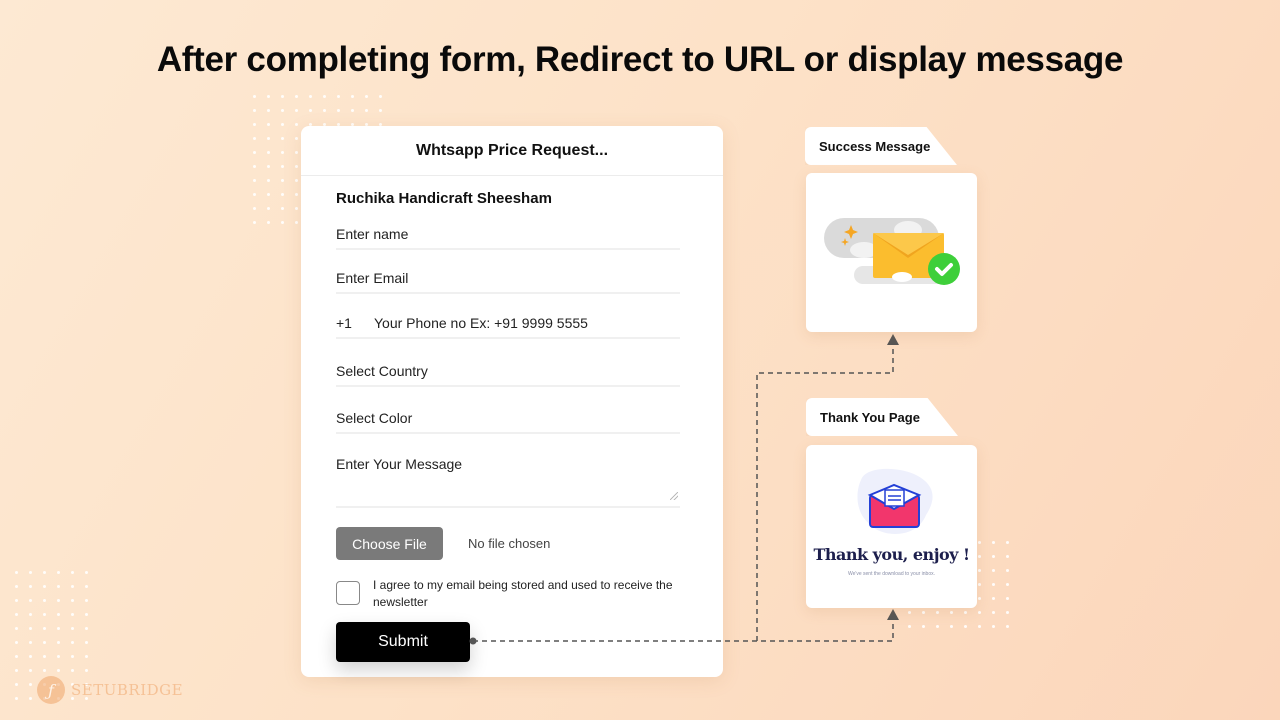 Image resolution: width=1280 pixels, height=720 pixels. Describe the element at coordinates (508, 482) in the screenshot. I see `message-textarea: Enter Your Message` at that location.